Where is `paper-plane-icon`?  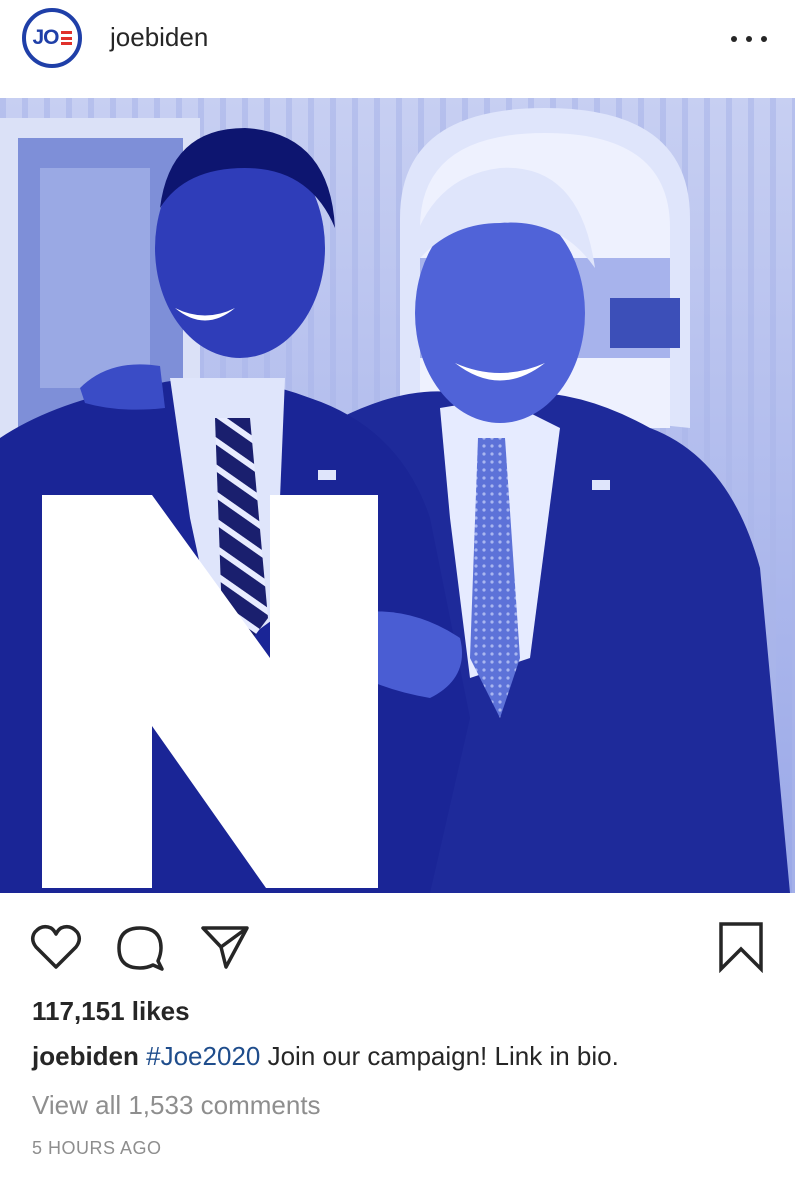 paper-plane-icon is located at coordinates (225, 949).